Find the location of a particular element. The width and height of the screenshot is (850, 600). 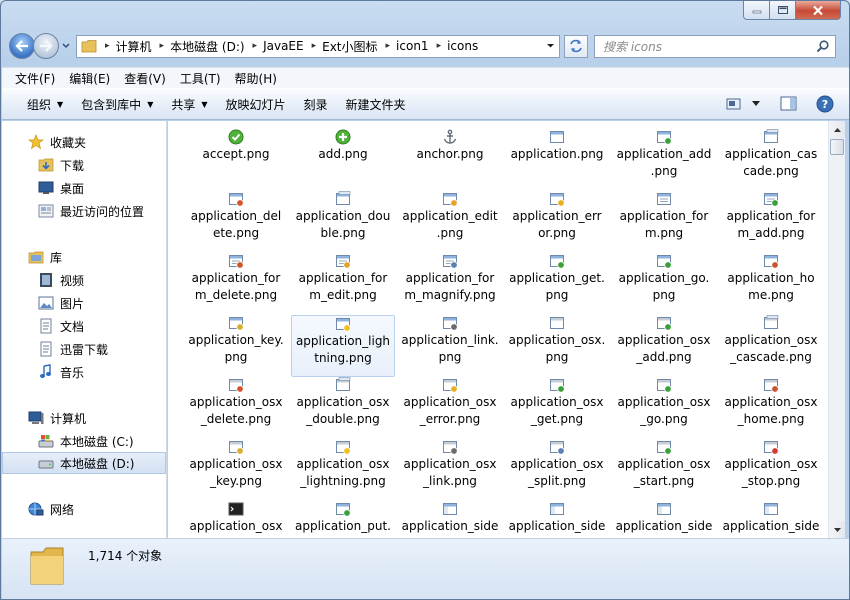

file-item: application_osx _start.png is located at coordinates (664, 470).